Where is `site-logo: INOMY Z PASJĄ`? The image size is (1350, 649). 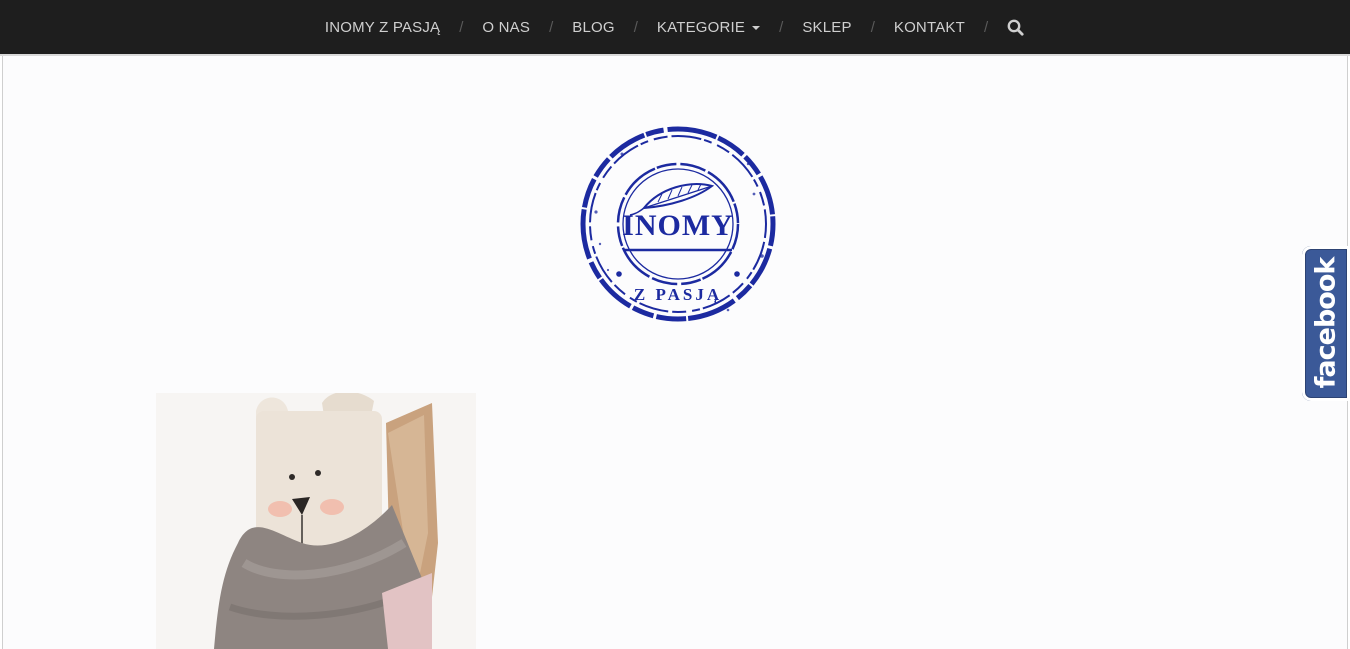
site-logo: INOMY Z PASJĄ is located at coordinates (678, 224).